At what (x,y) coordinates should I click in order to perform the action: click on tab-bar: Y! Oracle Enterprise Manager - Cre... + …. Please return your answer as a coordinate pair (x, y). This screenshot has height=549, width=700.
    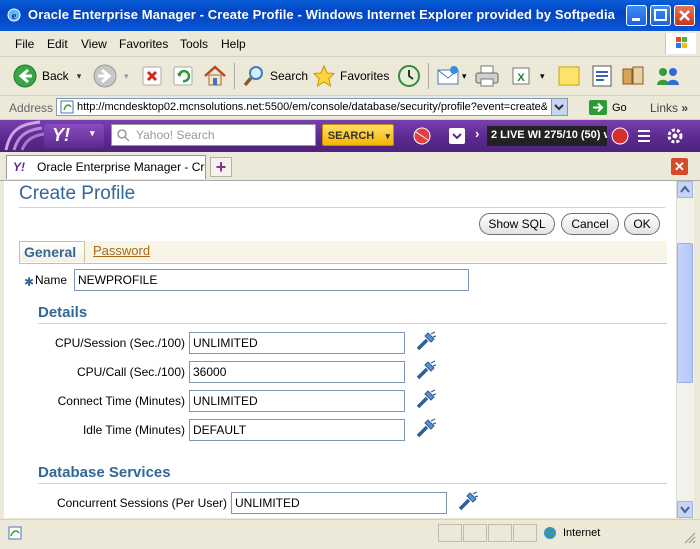
    Looking at the image, I should click on (350, 167).